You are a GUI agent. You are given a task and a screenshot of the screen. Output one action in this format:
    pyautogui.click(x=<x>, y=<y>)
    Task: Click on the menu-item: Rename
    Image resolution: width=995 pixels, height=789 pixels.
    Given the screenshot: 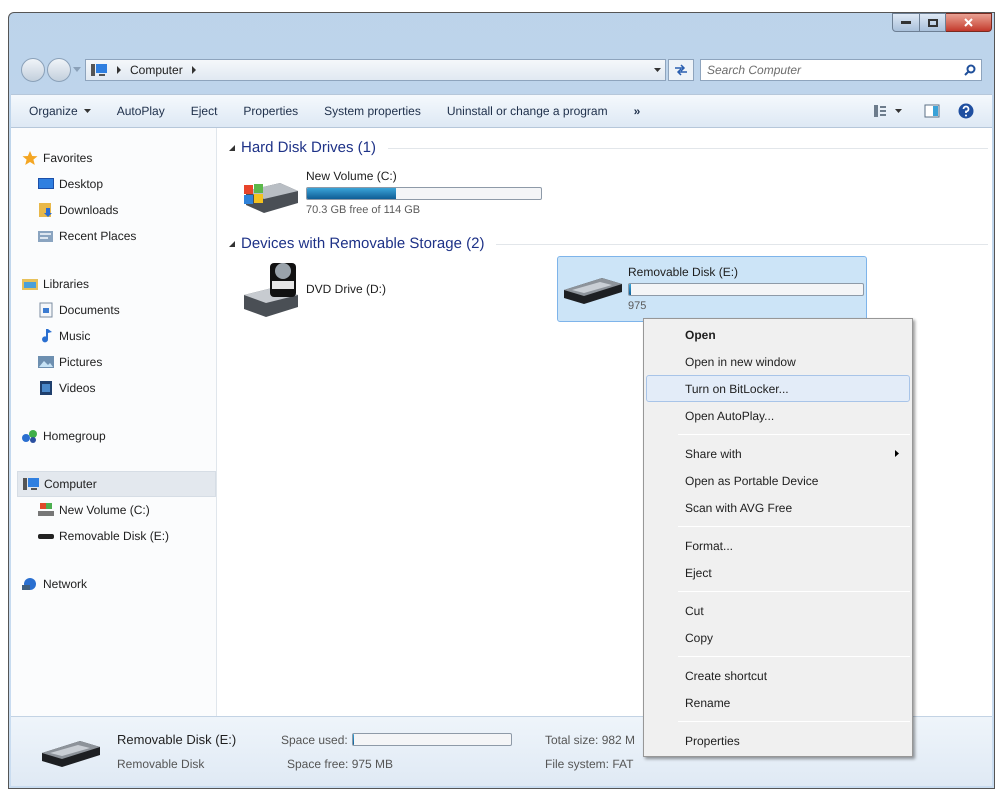 What is the action you would take?
    pyautogui.click(x=778, y=702)
    